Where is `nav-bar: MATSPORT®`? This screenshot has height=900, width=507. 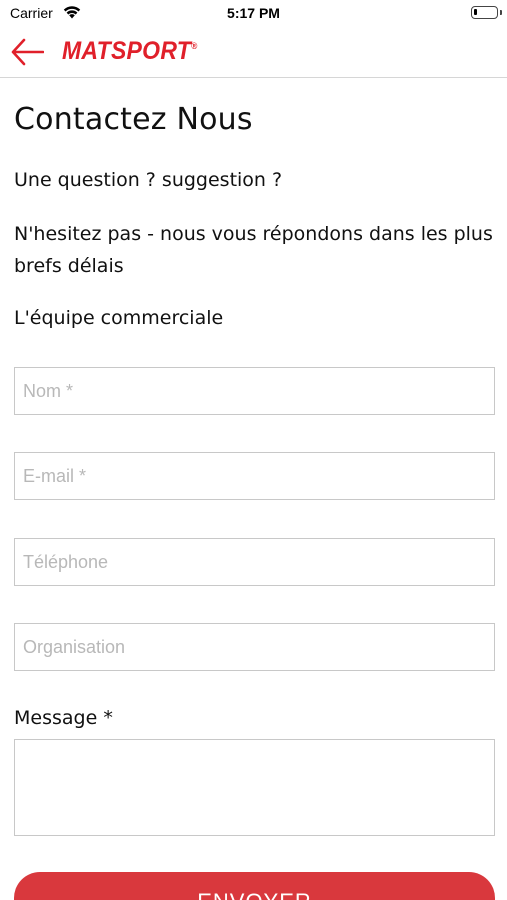 nav-bar: MATSPORT® is located at coordinates (253, 53).